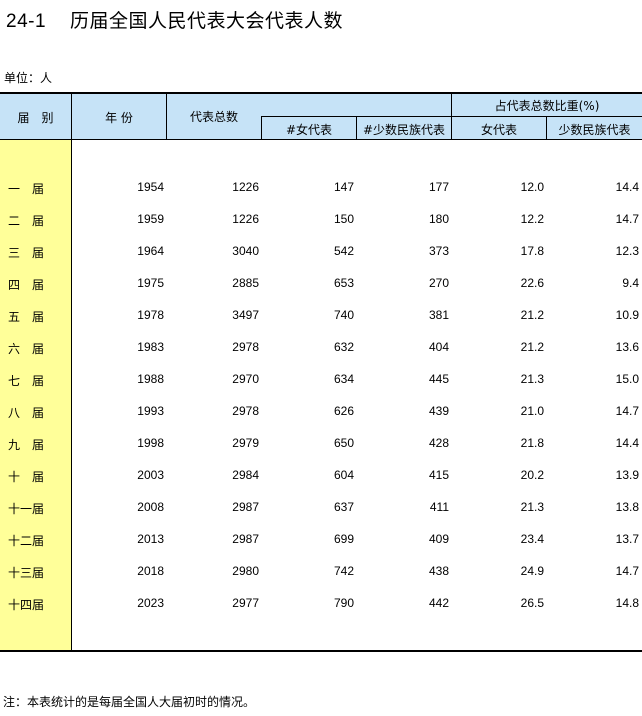 This screenshot has width=642, height=716. Describe the element at coordinates (25, 221) in the screenshot. I see `row-session-label: 二 届` at that location.